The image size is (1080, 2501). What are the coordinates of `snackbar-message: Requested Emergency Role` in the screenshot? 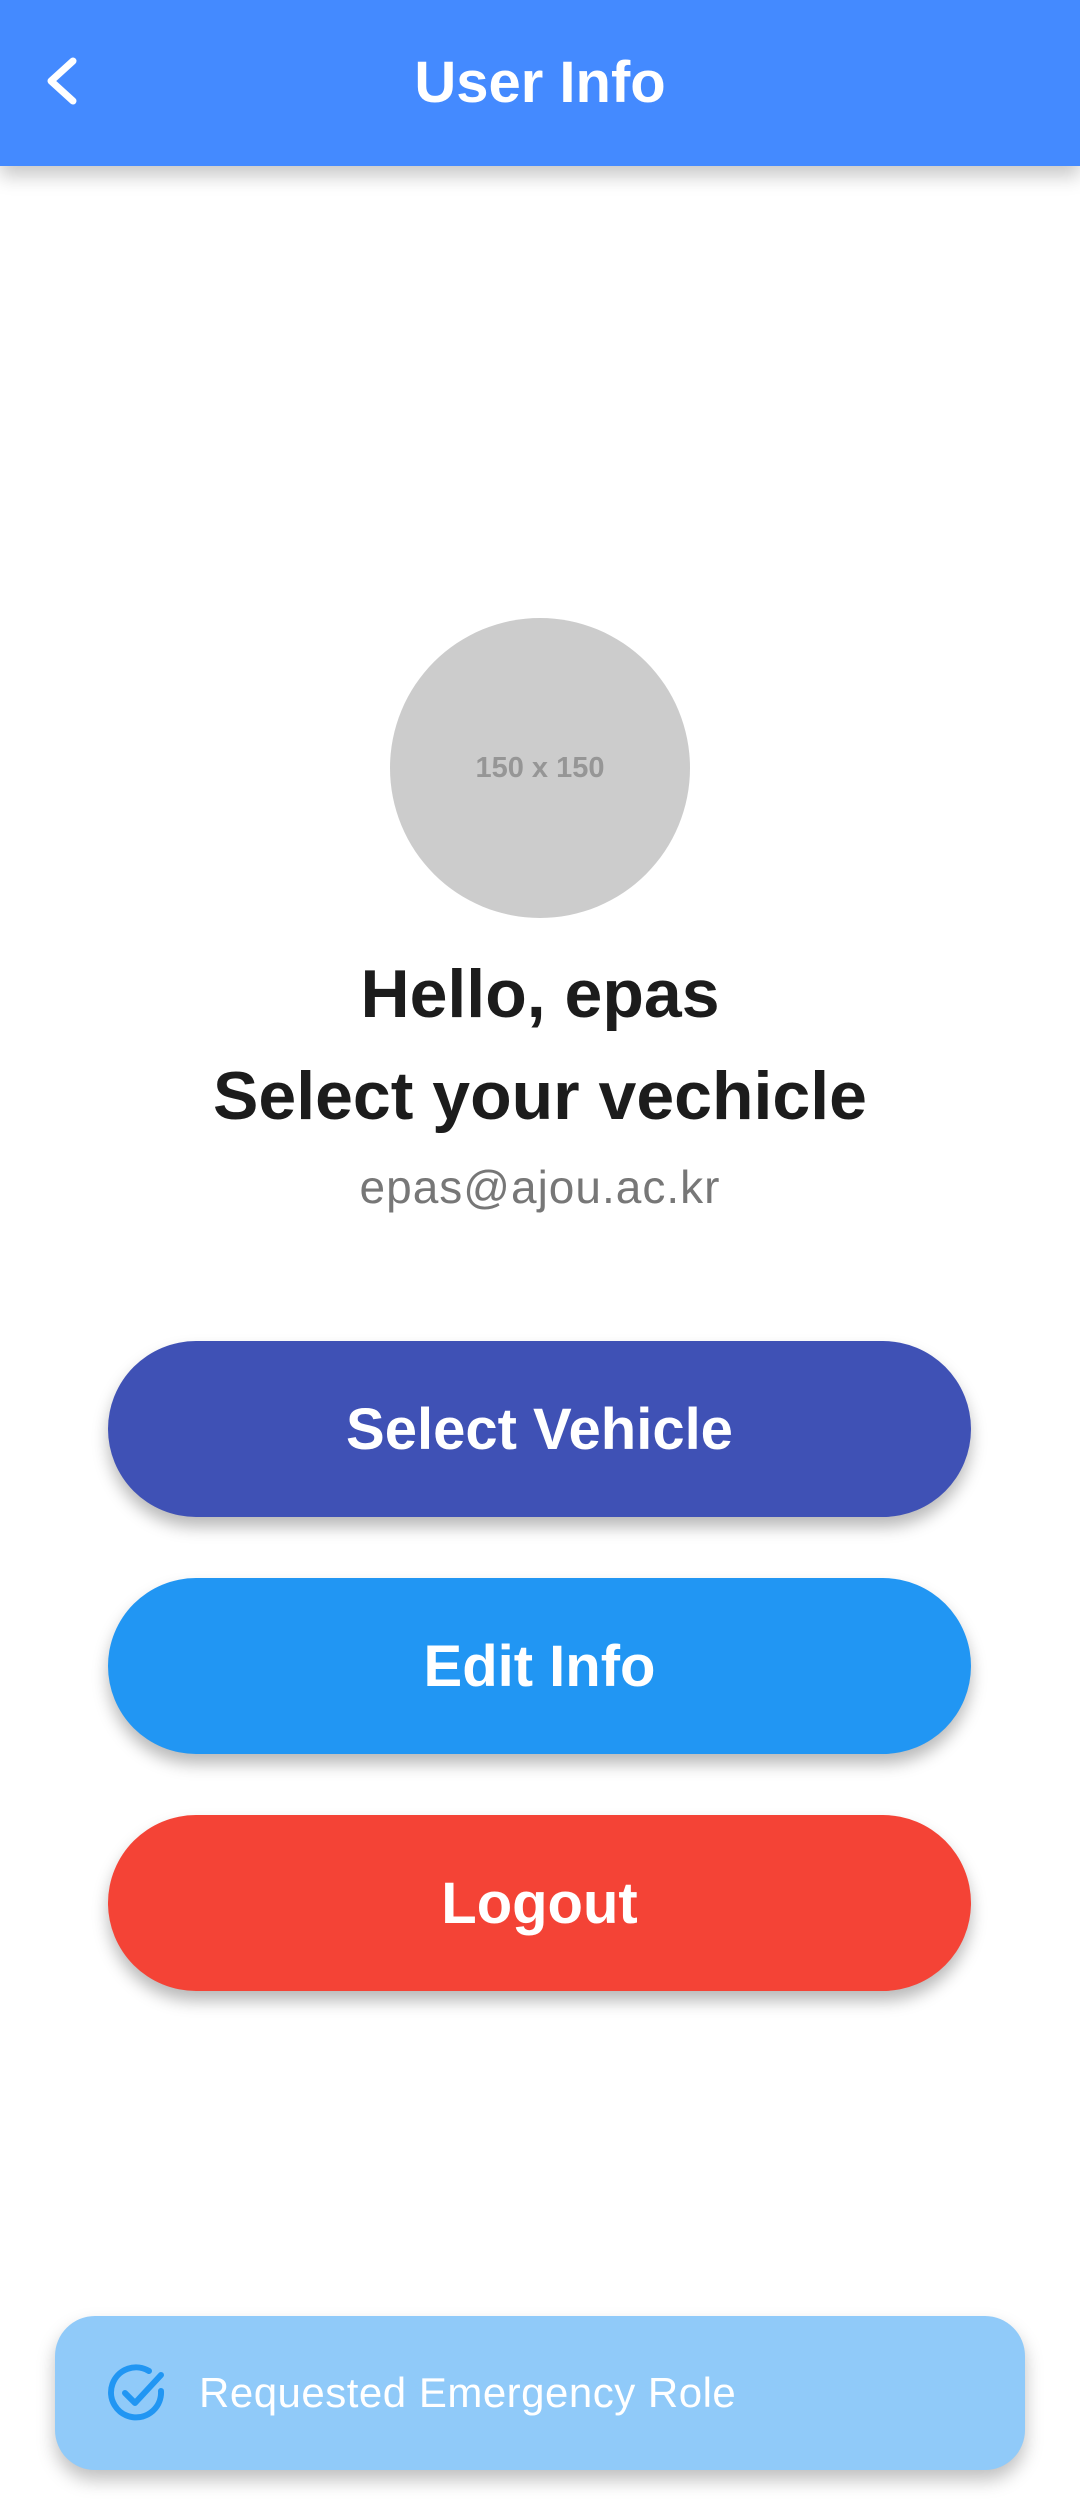 It's located at (468, 2392).